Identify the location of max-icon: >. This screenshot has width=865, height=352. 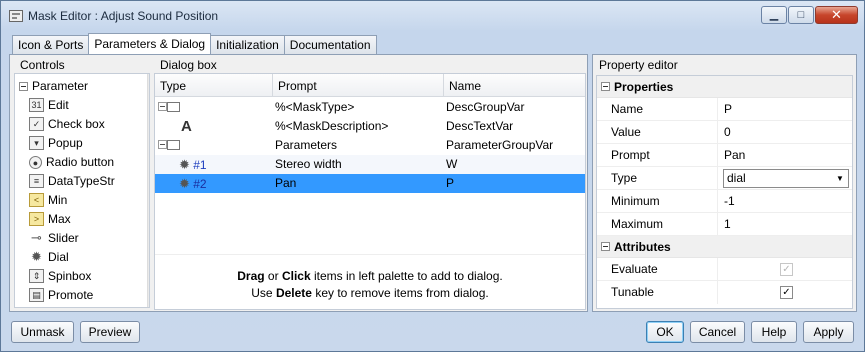
(36, 219).